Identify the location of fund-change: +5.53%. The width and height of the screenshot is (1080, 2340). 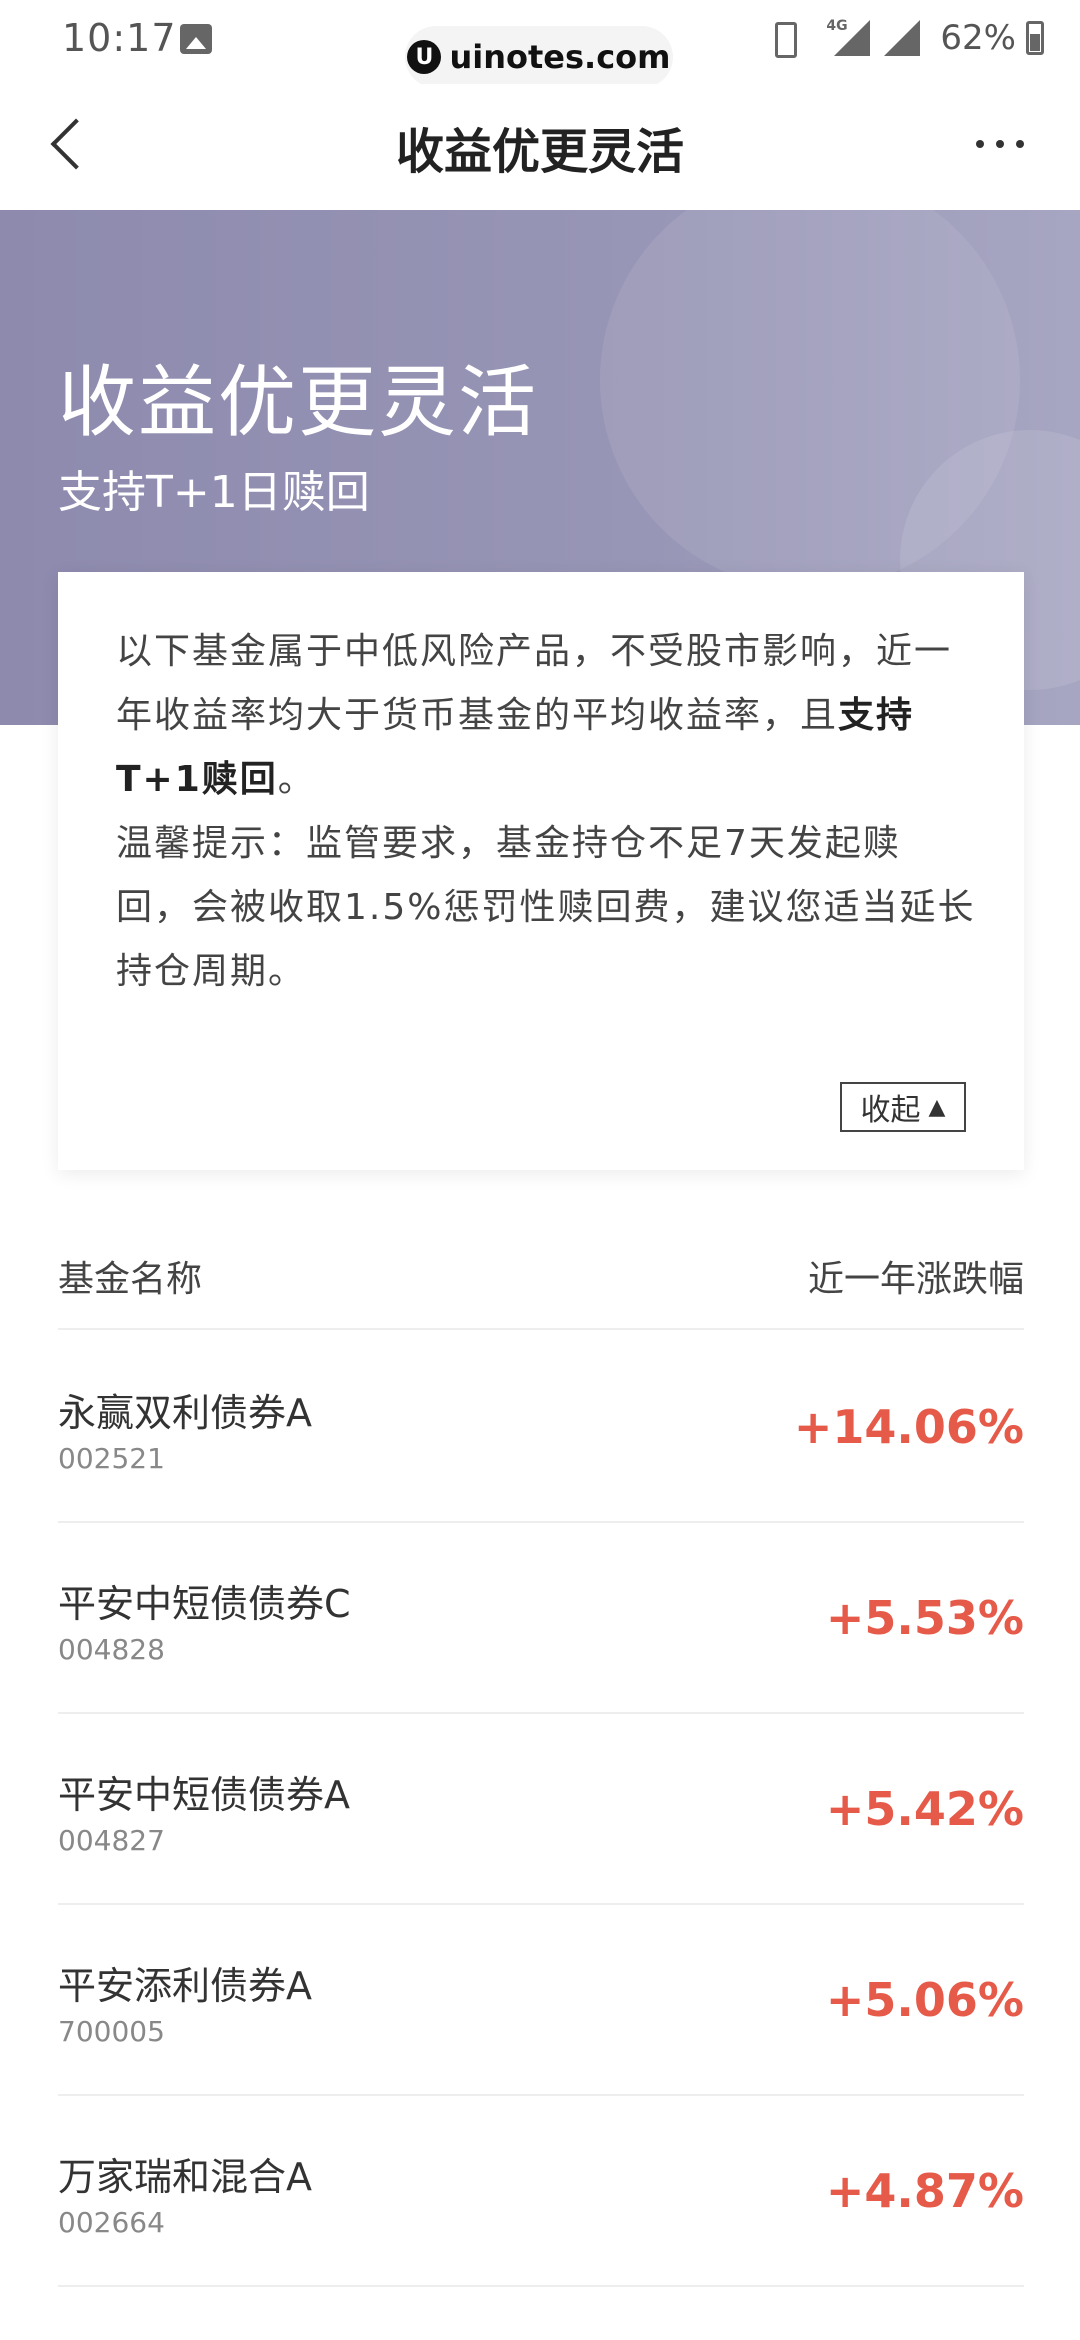
(924, 1618).